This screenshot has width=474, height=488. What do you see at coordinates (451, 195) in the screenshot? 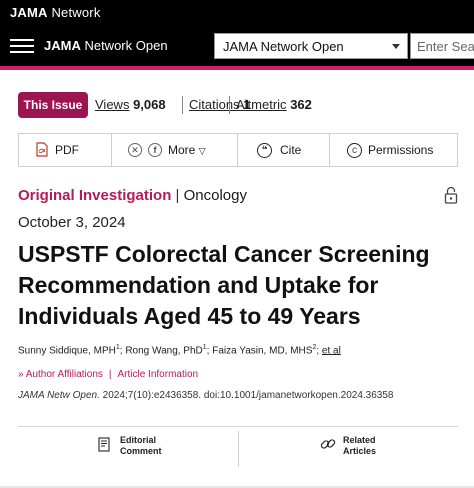
I see `unlock-icon` at bounding box center [451, 195].